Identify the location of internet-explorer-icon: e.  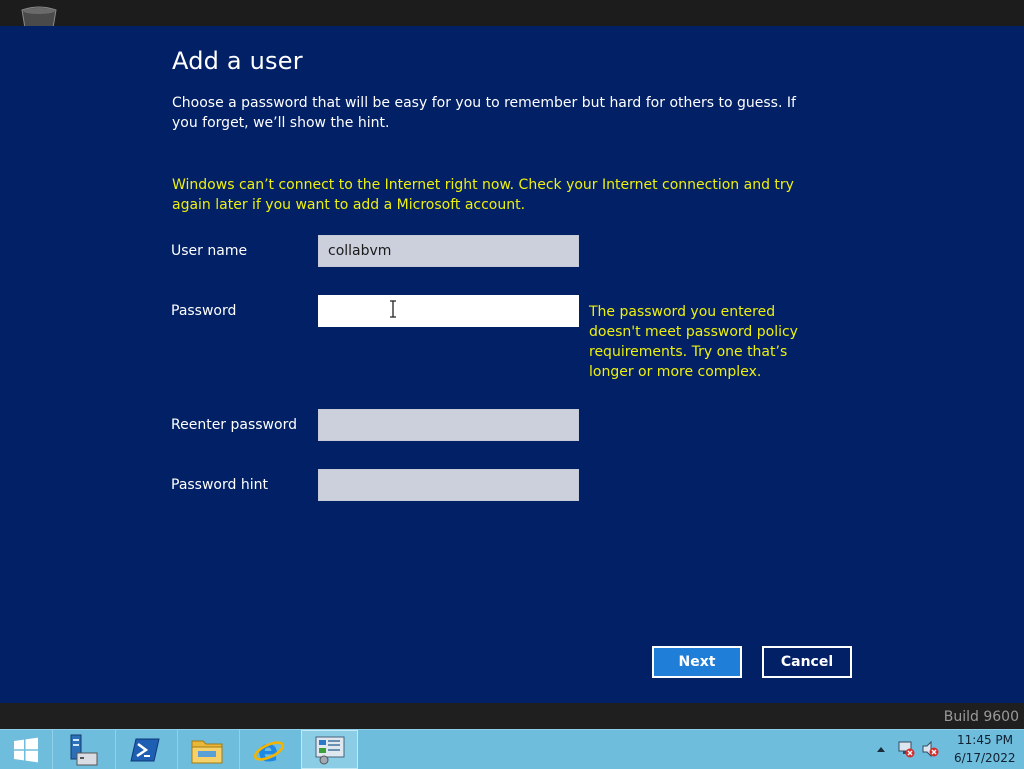
(268, 750).